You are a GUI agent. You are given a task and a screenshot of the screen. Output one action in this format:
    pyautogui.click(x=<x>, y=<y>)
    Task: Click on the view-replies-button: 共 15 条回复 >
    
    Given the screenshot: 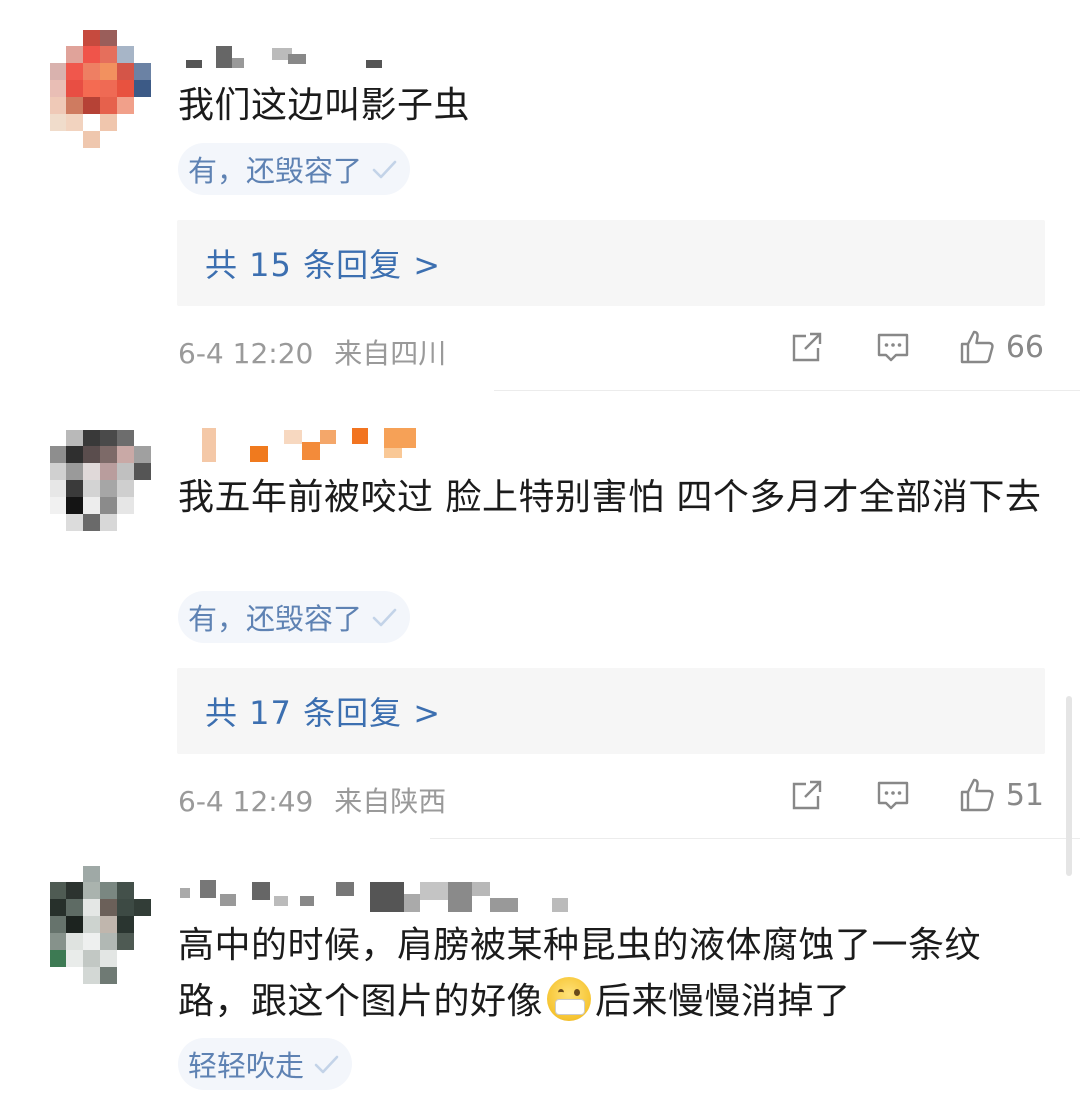 What is the action you would take?
    pyautogui.click(x=611, y=263)
    